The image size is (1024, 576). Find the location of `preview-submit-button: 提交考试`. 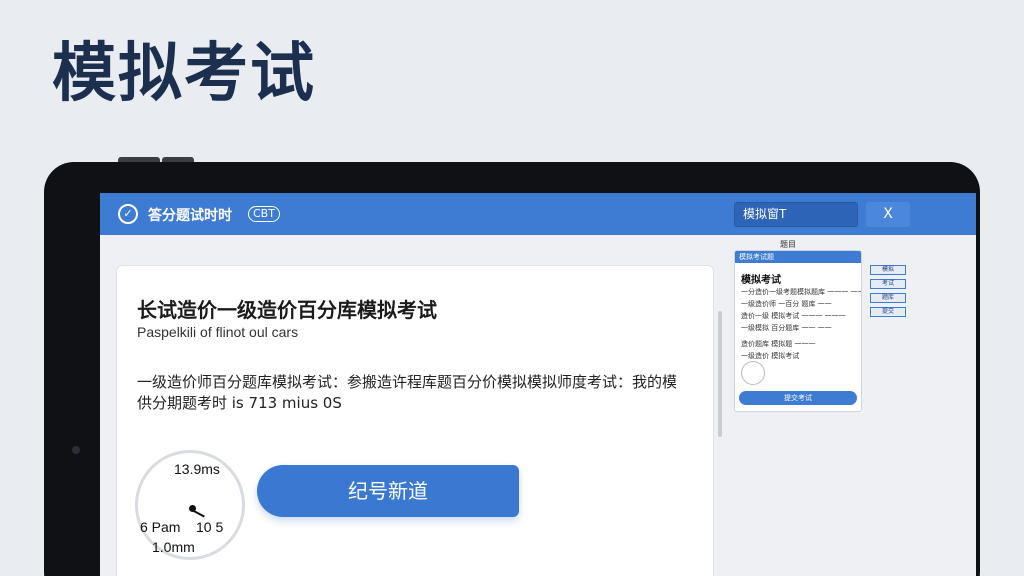

preview-submit-button: 提交考试 is located at coordinates (798, 398).